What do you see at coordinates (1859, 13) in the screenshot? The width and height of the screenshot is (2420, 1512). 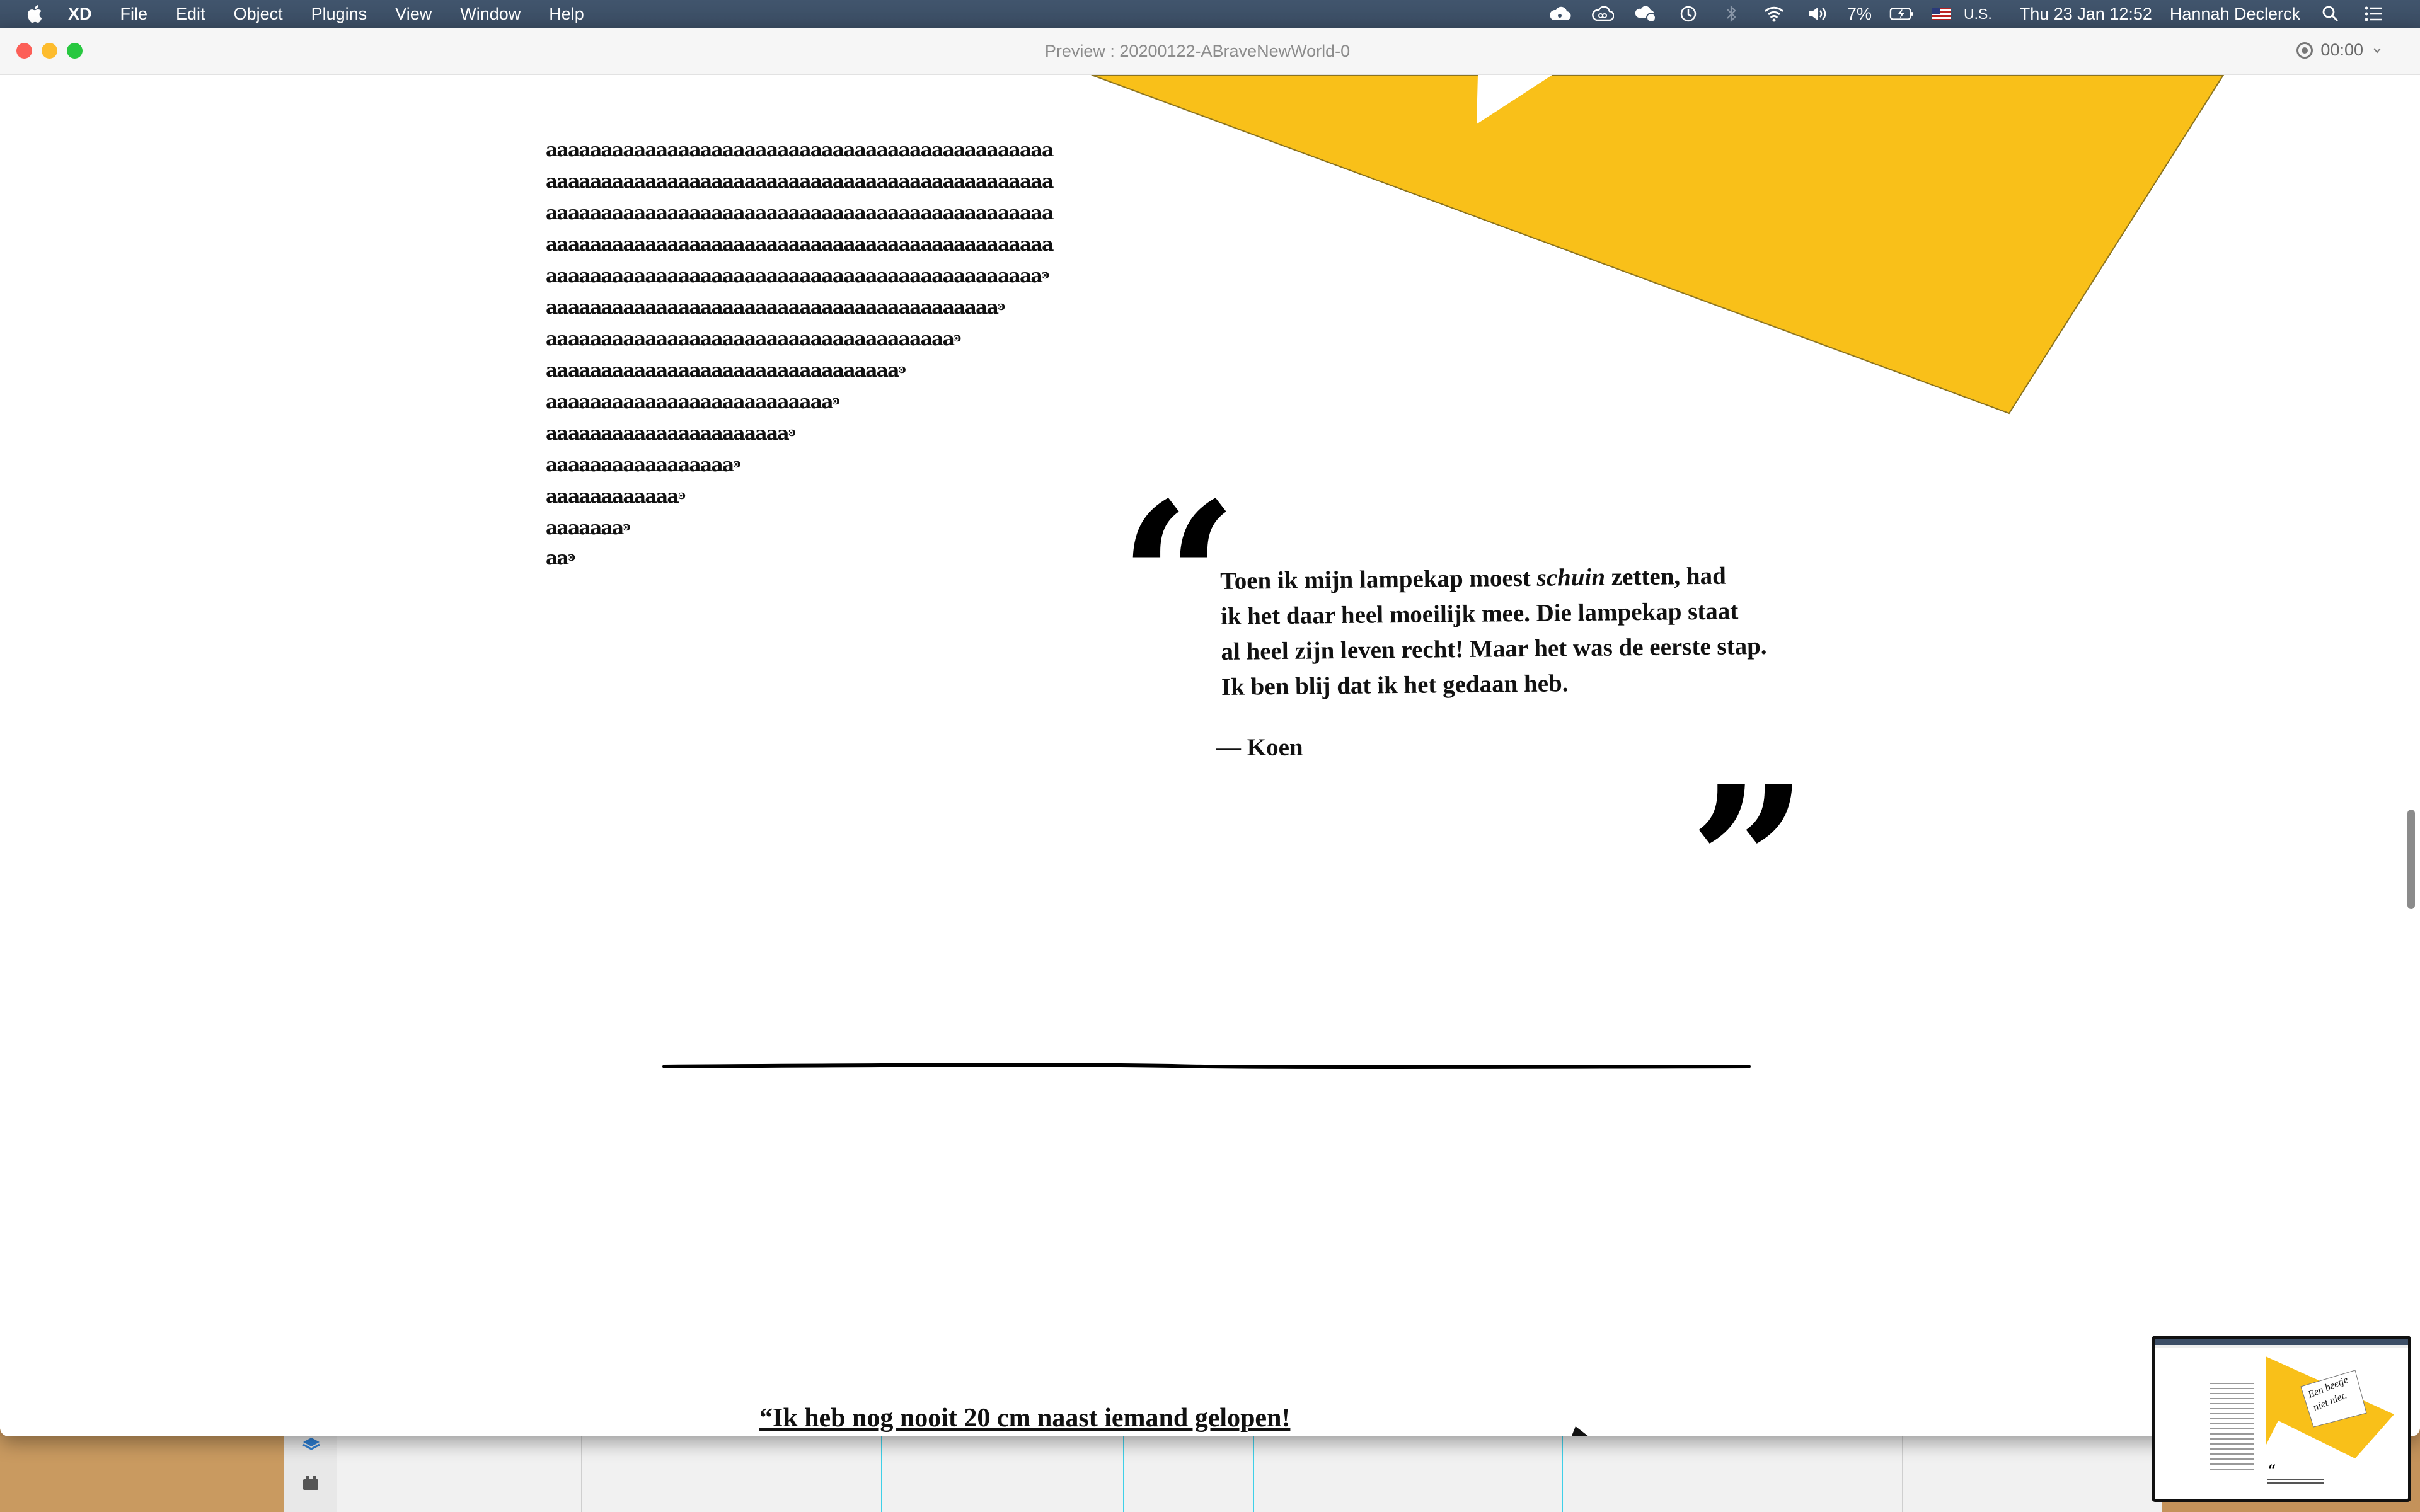 I see `battery-percent: 7%` at bounding box center [1859, 13].